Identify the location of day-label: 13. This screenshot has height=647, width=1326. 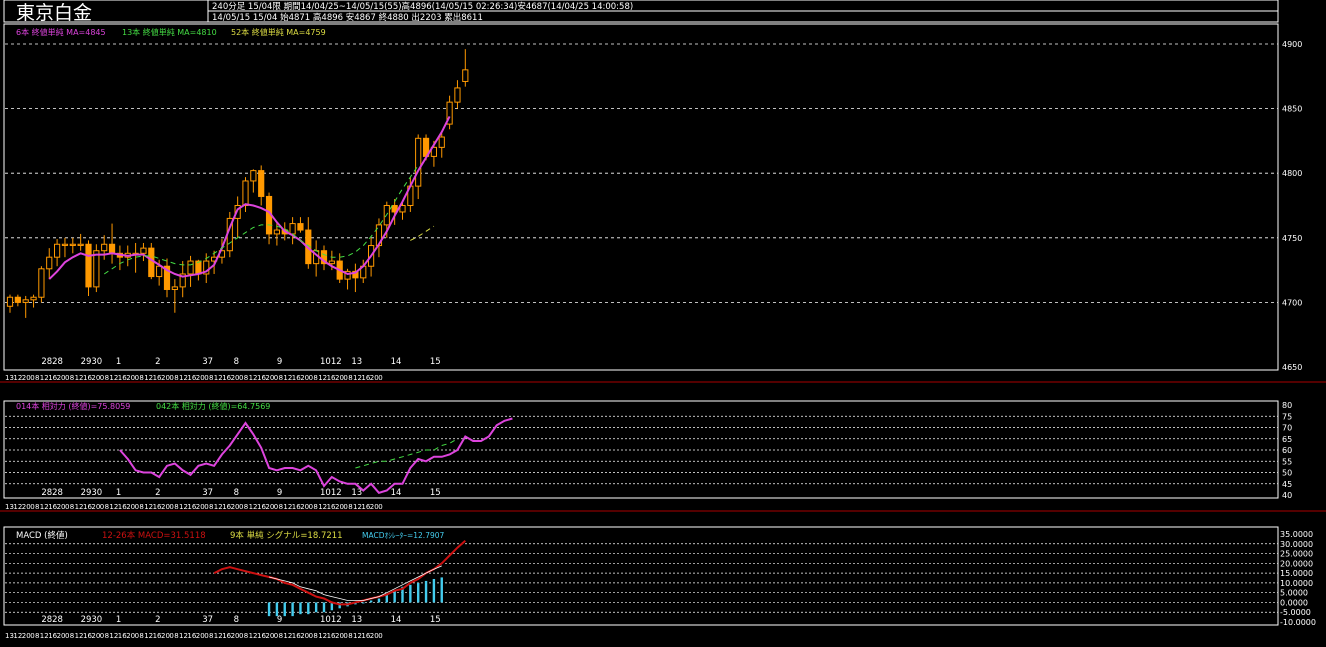
(356, 362).